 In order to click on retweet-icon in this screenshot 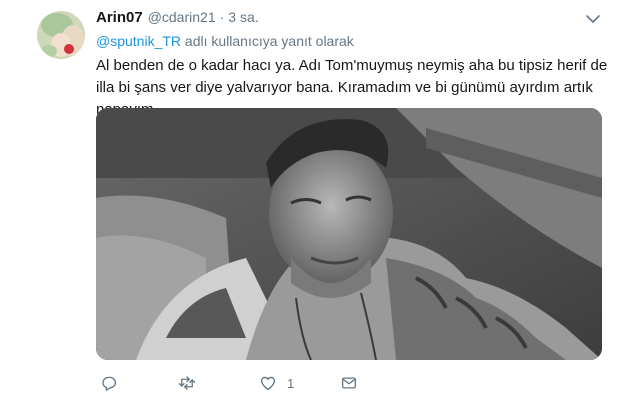, I will do `click(187, 383)`.